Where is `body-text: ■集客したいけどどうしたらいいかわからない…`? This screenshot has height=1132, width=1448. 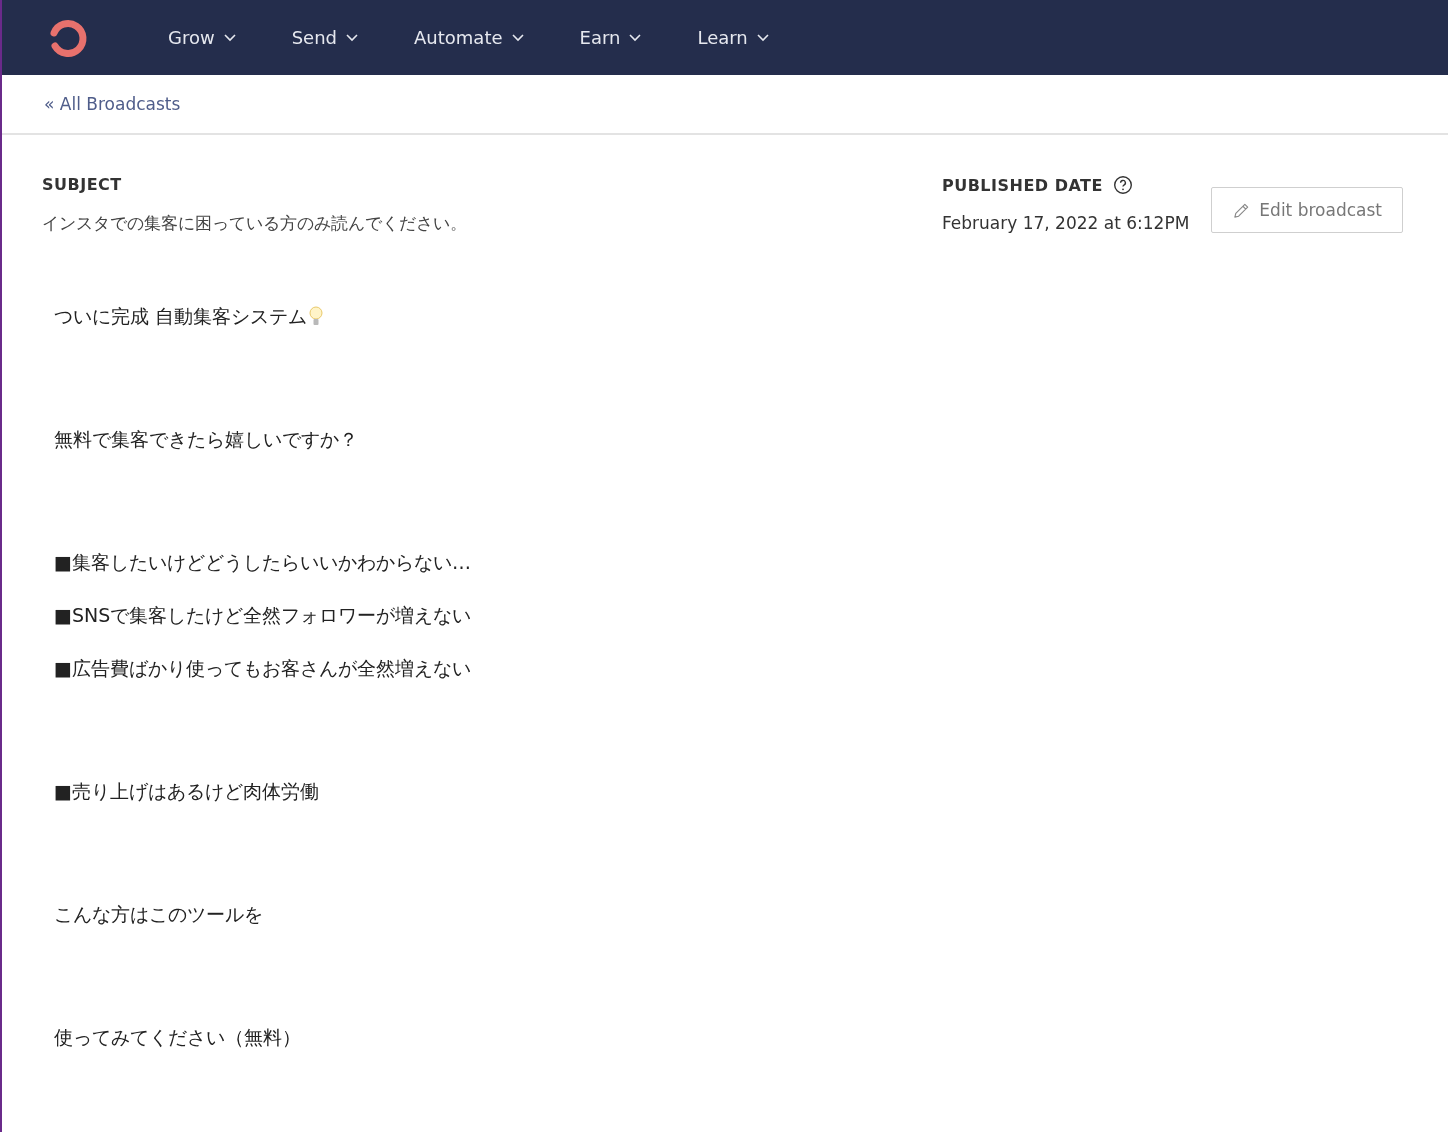
body-text: ■集客したいけどどうしたらいいかわからない… is located at coordinates (262, 562).